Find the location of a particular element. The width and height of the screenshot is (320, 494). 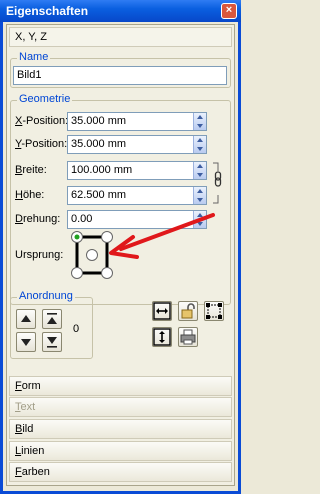

tab-bild: Bild is located at coordinates (120, 429).